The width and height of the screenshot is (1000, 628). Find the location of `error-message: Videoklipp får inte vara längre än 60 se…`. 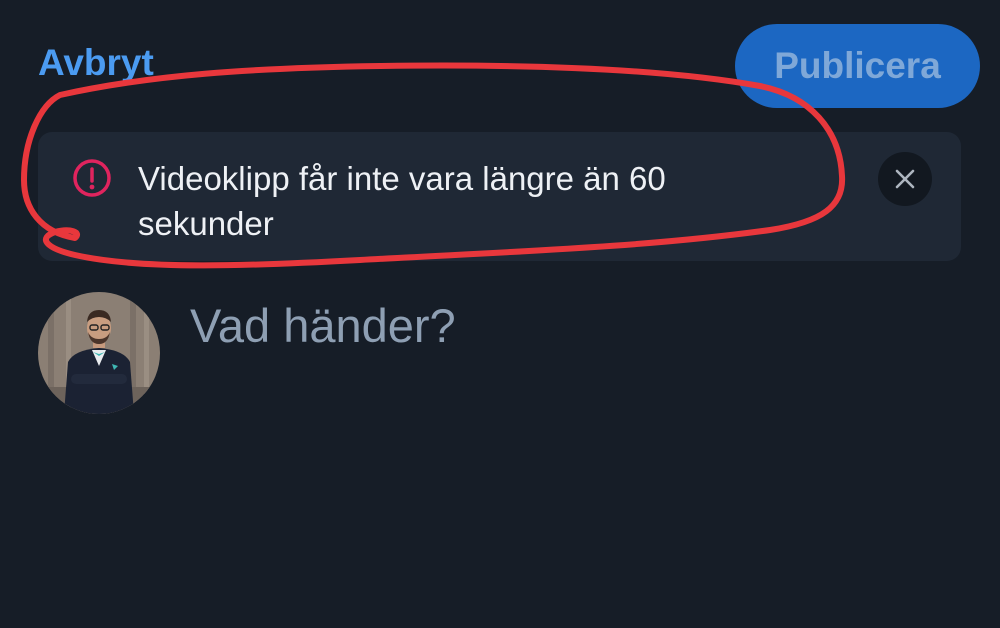

error-message: Videoklipp får inte vara längre än 60 se… is located at coordinates (402, 201).